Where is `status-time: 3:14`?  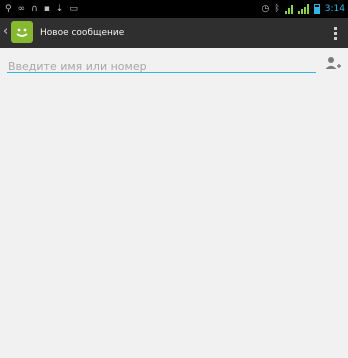 status-time: 3:14 is located at coordinates (334, 9).